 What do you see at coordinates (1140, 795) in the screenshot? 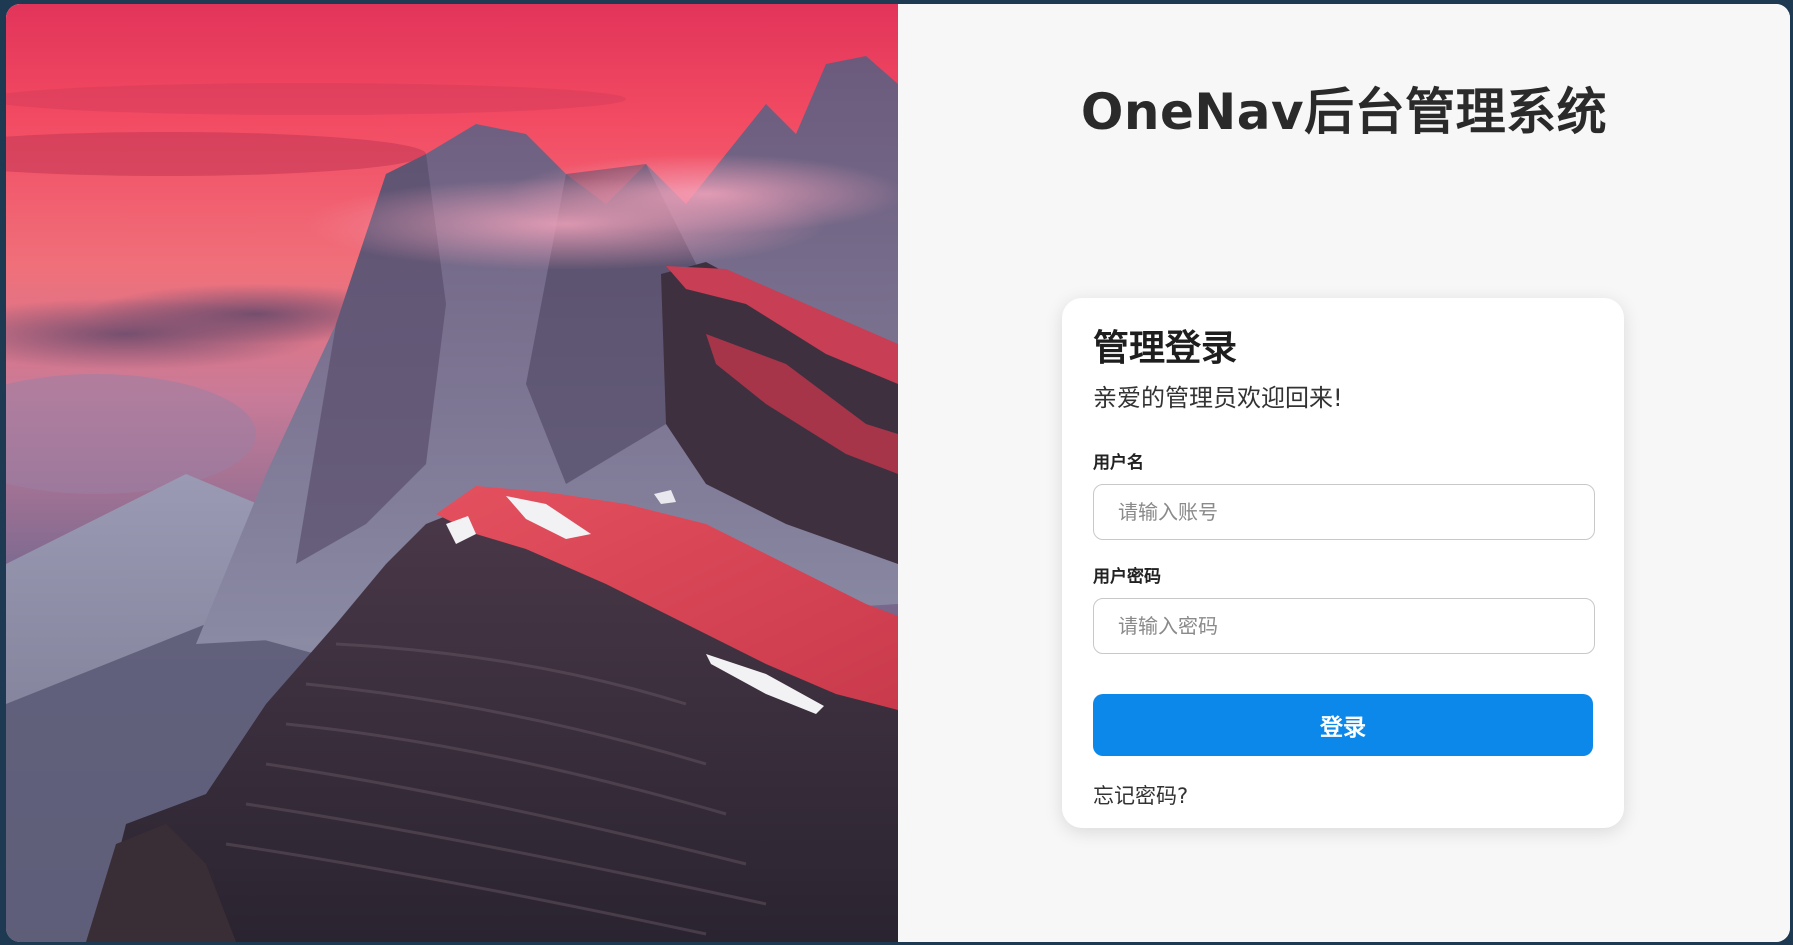
I see `forgot-password-link: 忘记密码?` at bounding box center [1140, 795].